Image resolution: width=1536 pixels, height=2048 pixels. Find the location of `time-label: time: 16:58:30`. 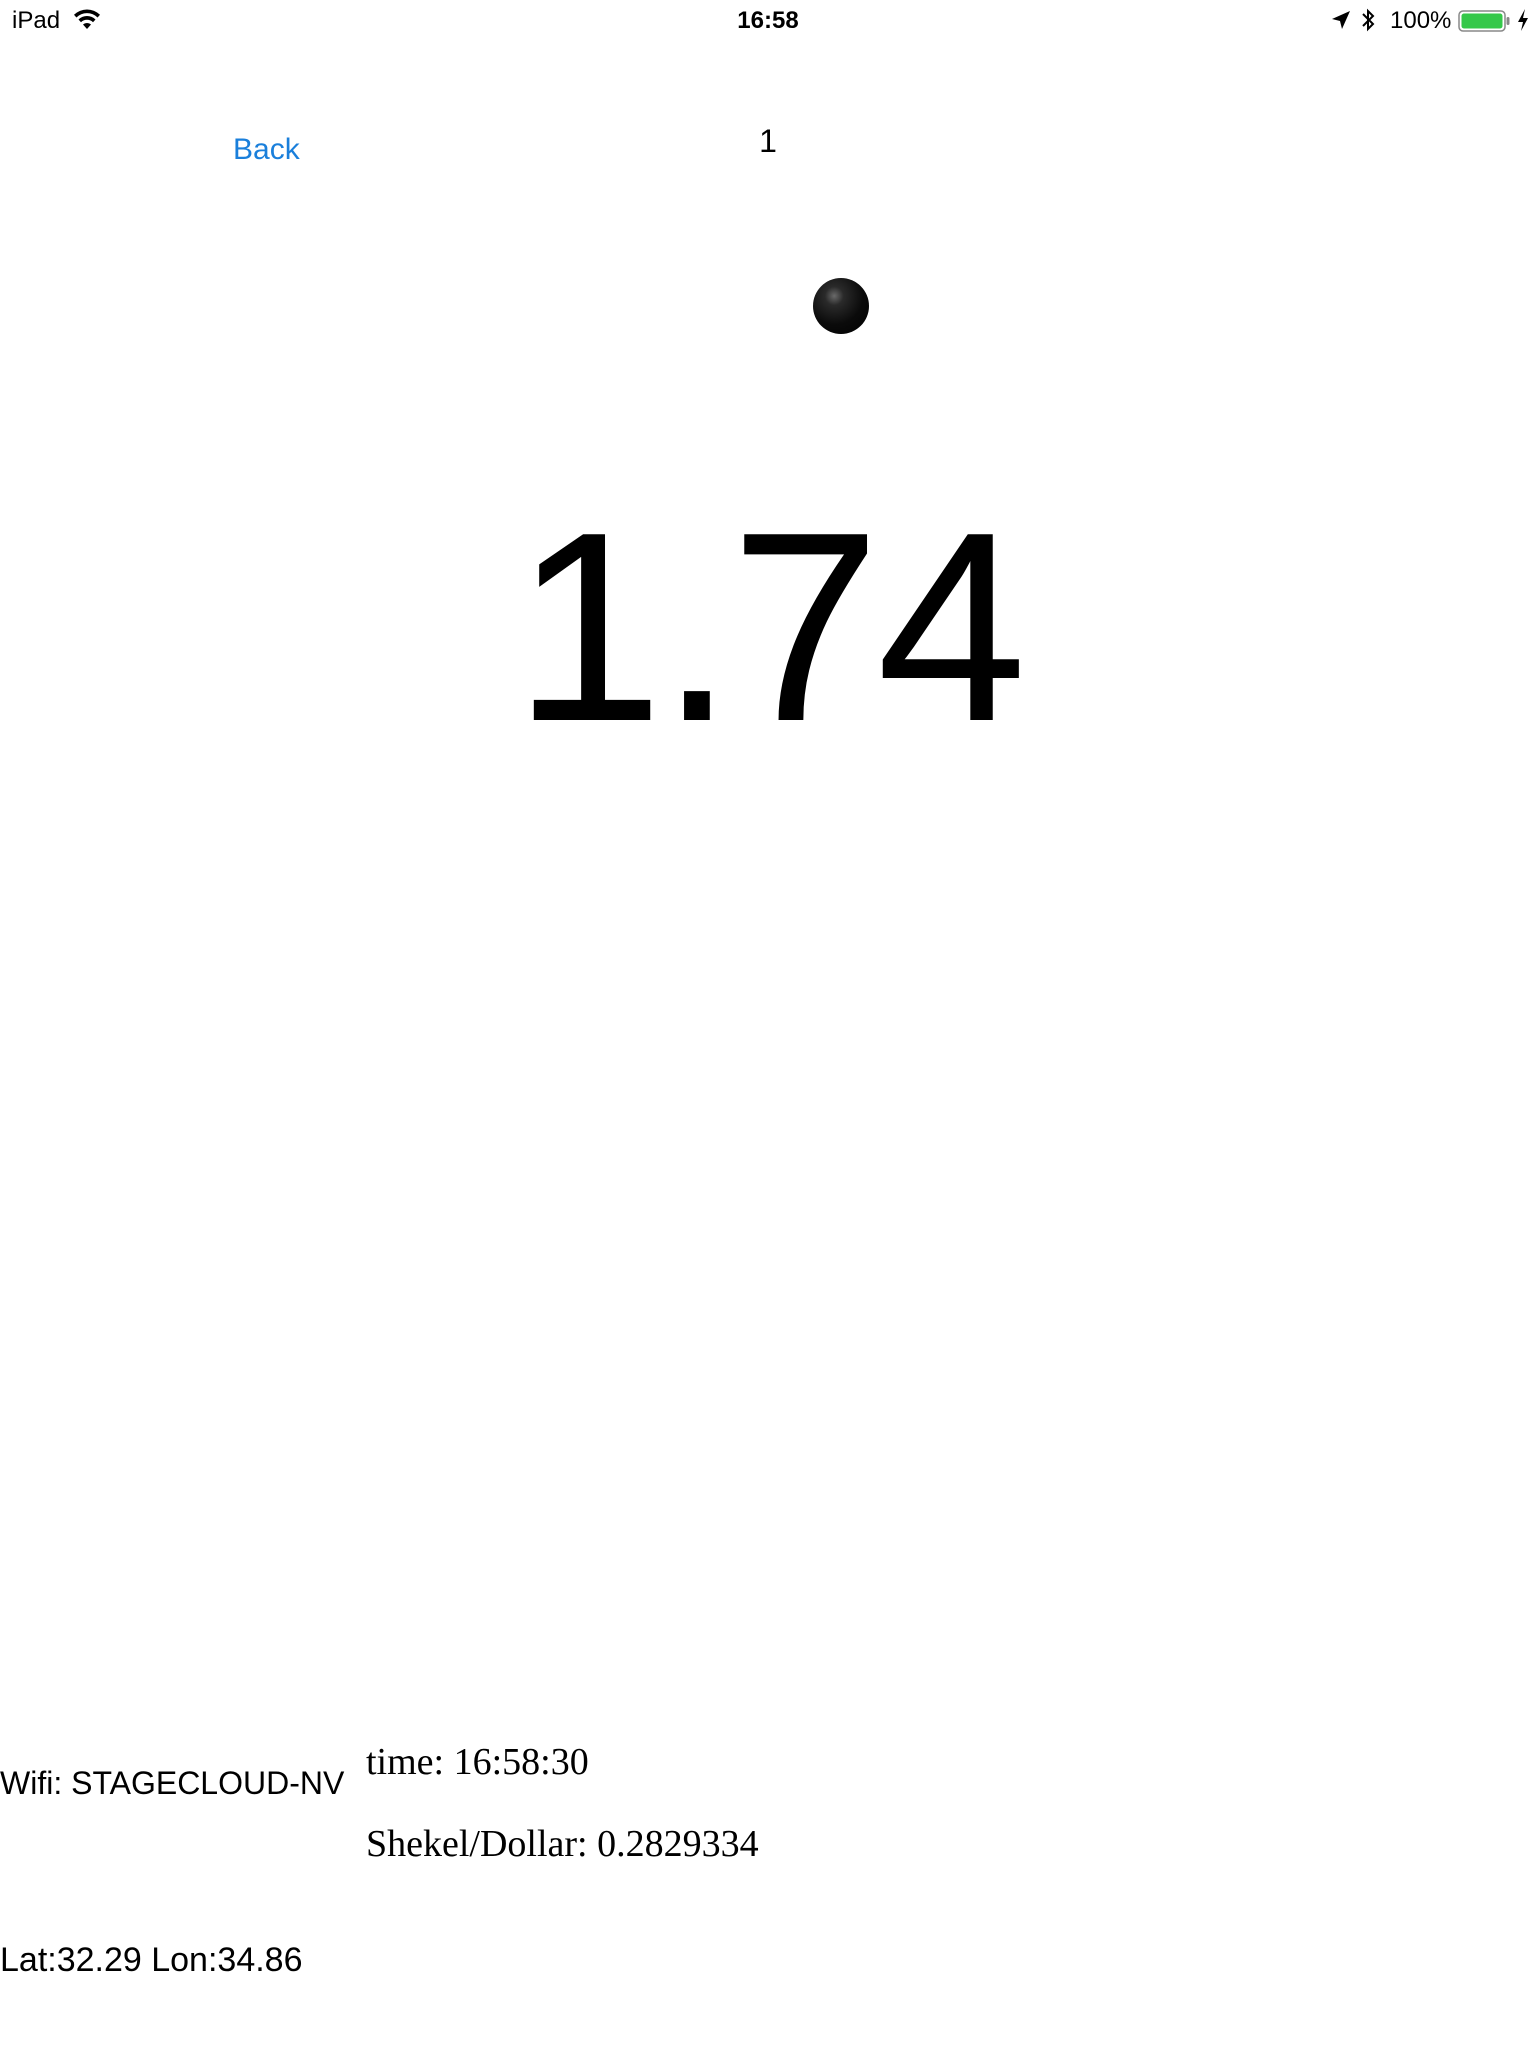

time-label: time: 16:58:30 is located at coordinates (477, 1762).